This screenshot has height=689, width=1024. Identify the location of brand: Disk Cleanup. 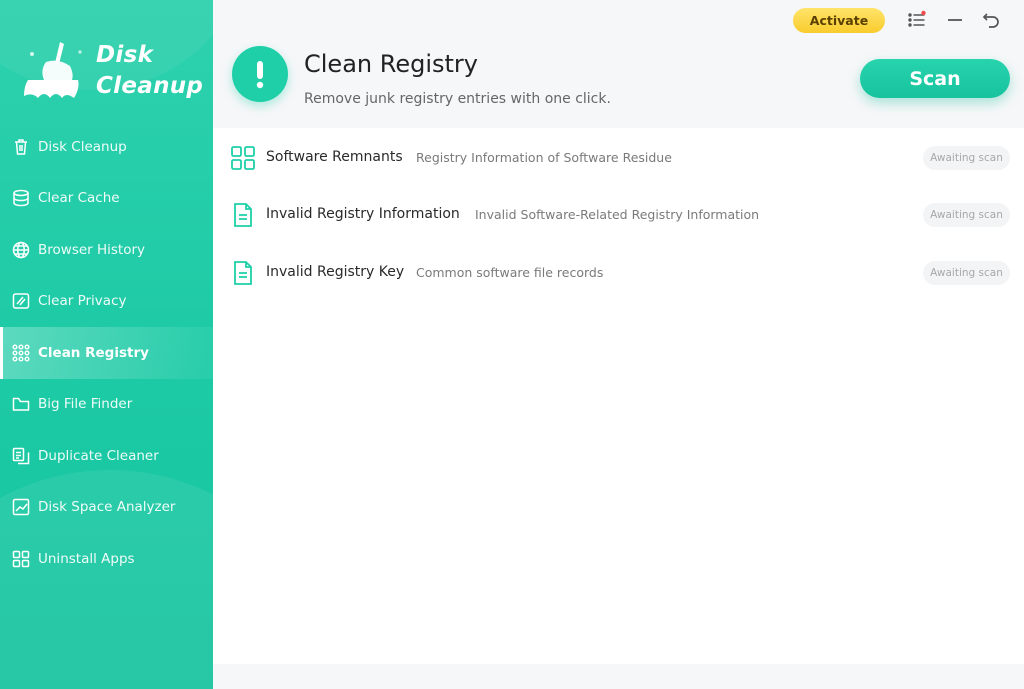
(114, 71).